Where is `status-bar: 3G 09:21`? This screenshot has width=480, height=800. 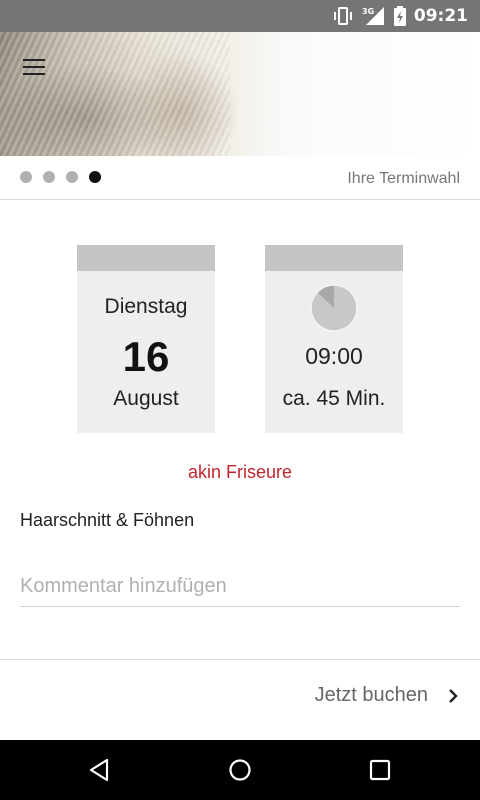 status-bar: 3G 09:21 is located at coordinates (240, 16).